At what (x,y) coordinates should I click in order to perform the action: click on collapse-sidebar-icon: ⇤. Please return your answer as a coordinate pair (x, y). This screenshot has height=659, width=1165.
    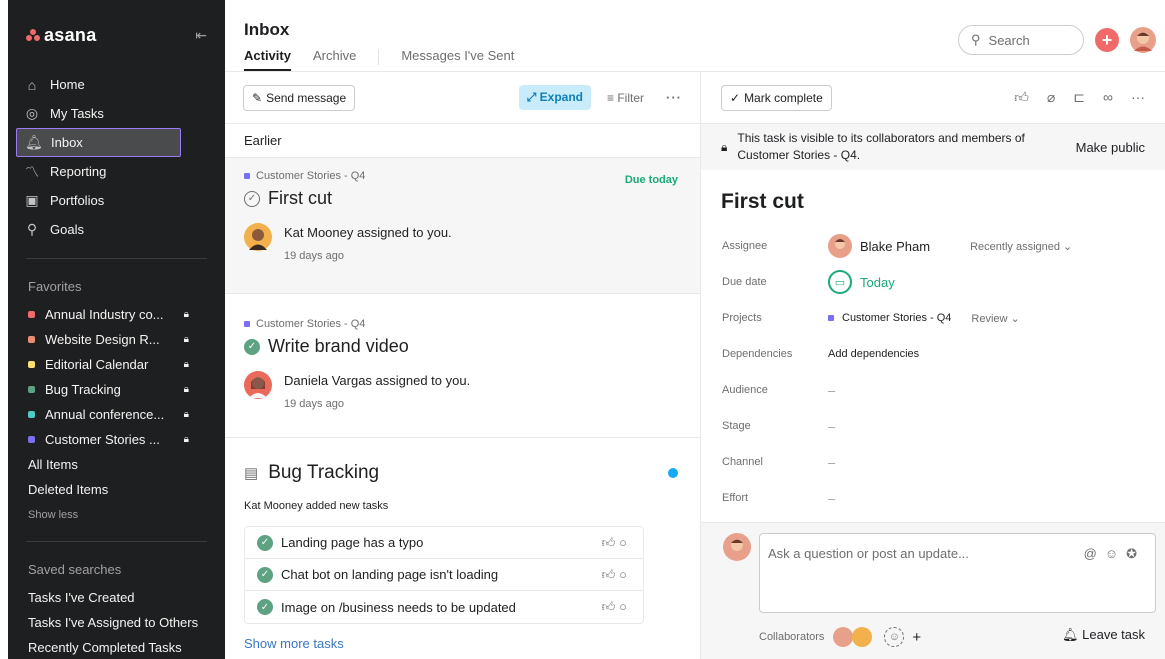
    Looking at the image, I should click on (201, 35).